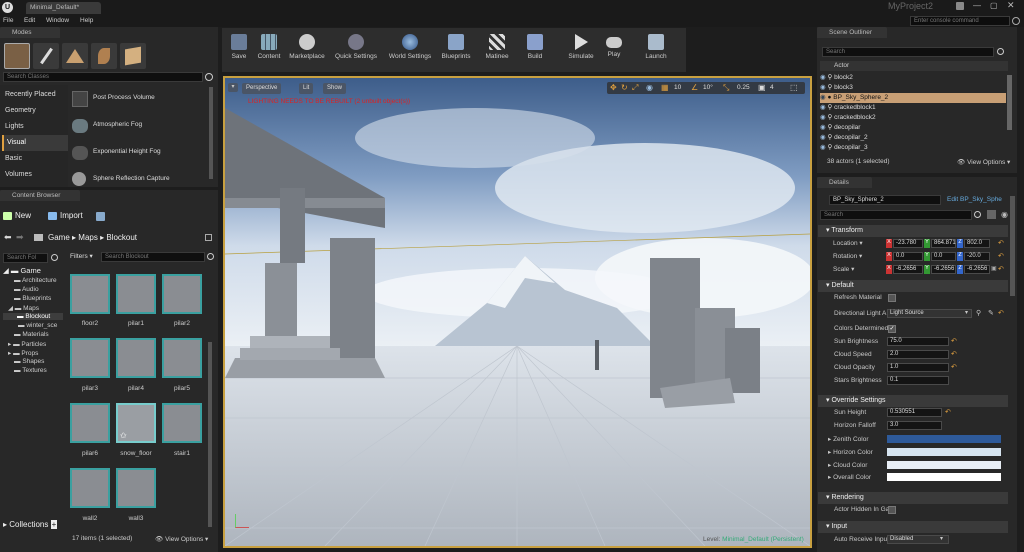 The width and height of the screenshot is (1024, 552). What do you see at coordinates (90, 358) in the screenshot?
I see `asset-pilar3` at bounding box center [90, 358].